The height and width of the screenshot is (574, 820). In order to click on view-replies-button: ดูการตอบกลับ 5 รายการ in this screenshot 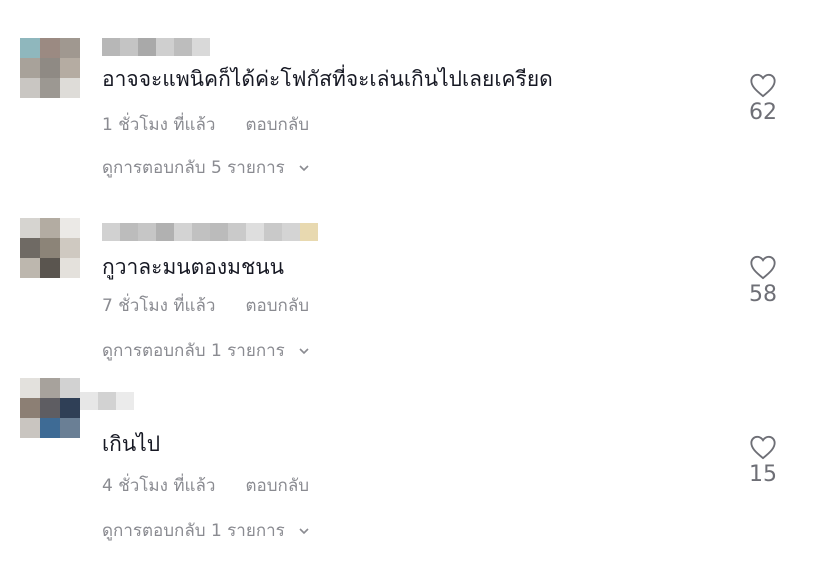, I will do `click(206, 167)`.